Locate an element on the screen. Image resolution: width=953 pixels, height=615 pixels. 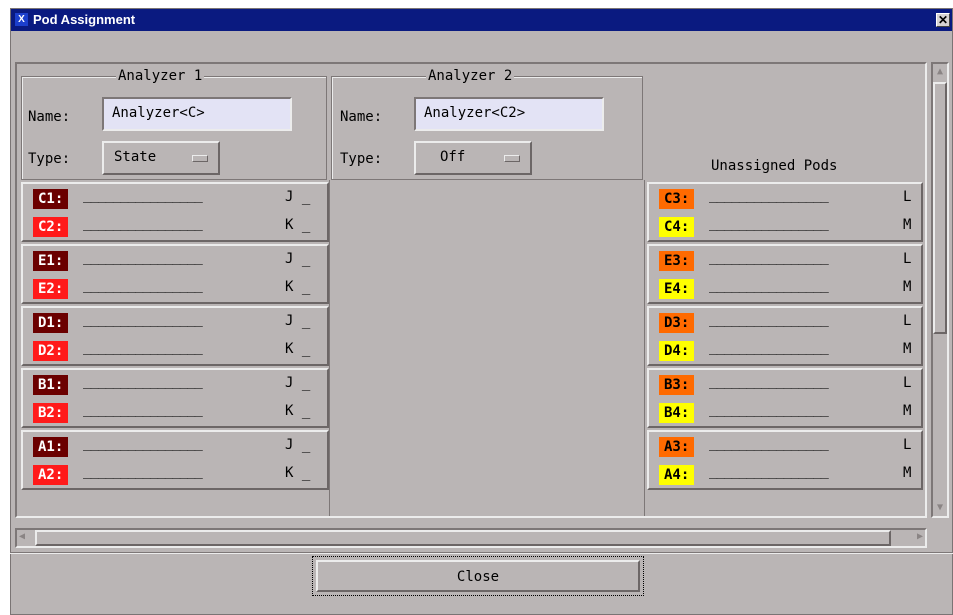
close-button: Close is located at coordinates (478, 576).